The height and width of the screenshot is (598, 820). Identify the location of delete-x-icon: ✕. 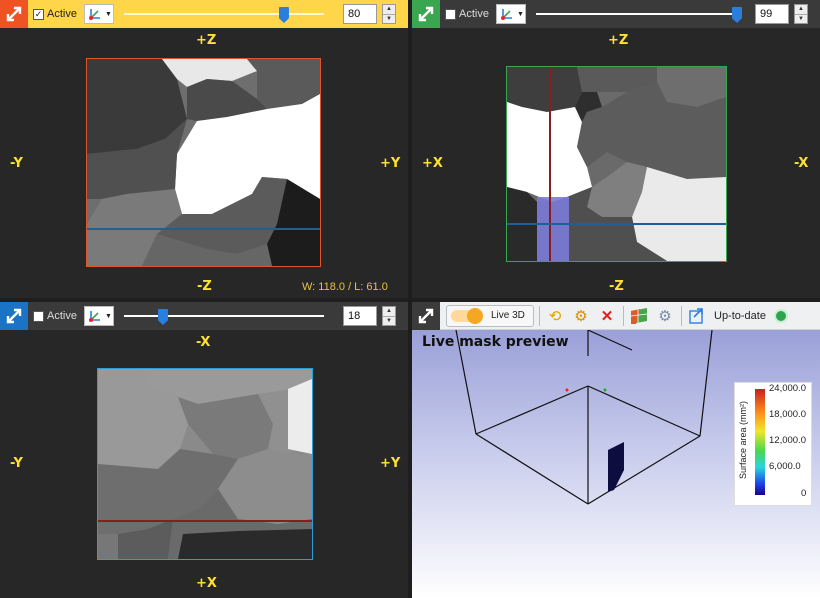
(607, 316).